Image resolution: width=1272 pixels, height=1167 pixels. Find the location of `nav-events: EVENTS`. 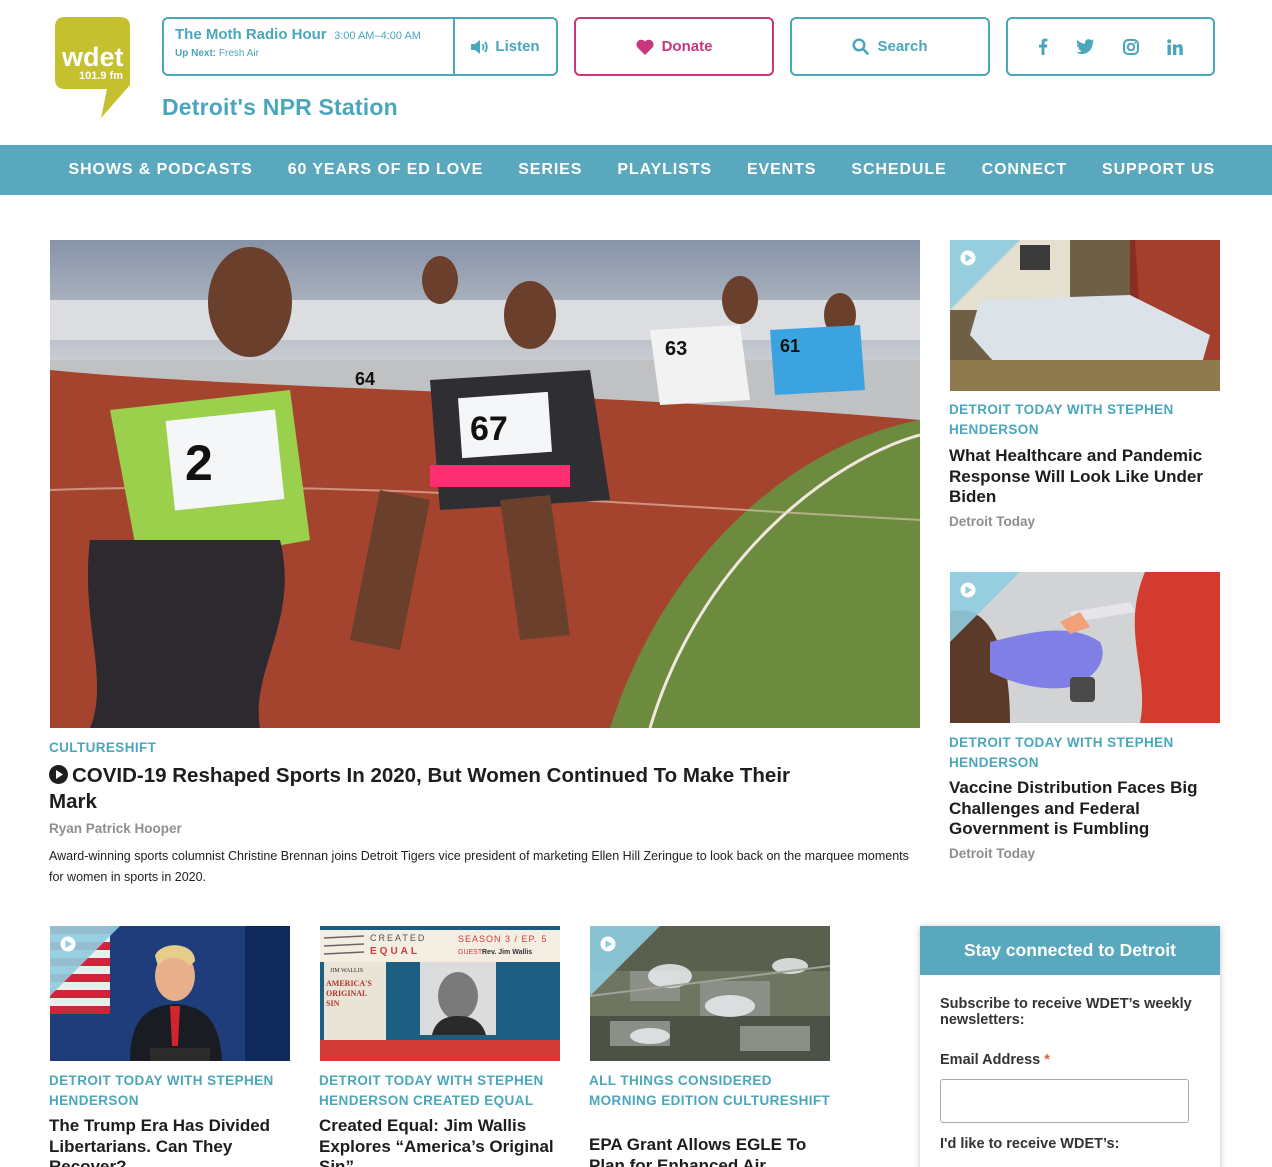

nav-events: EVENTS is located at coordinates (781, 170).